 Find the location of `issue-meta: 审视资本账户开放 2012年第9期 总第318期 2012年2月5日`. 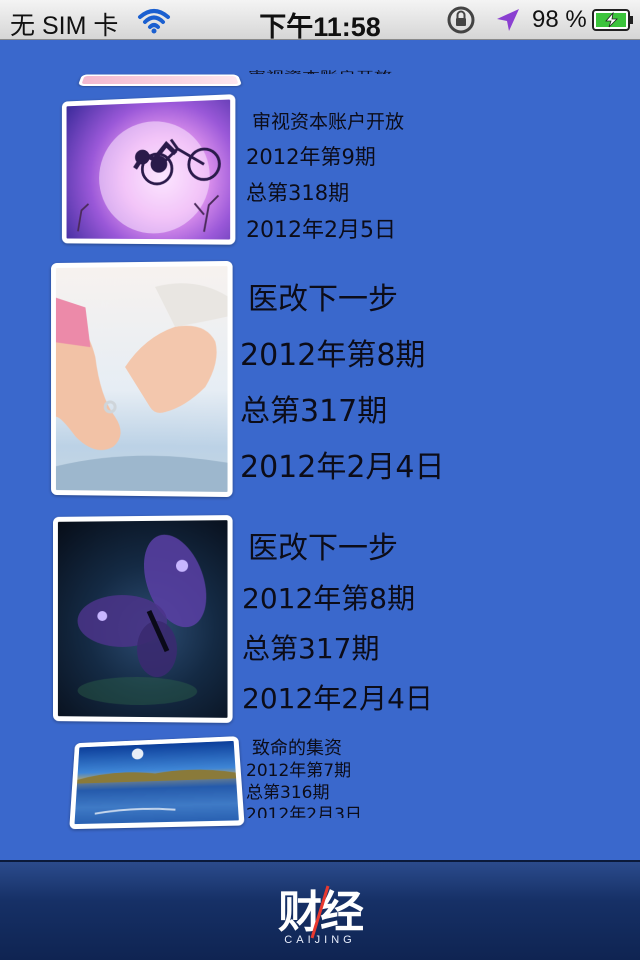

issue-meta: 审视资本账户开放 2012年第9期 总第318期 2012年2月5日 is located at coordinates (325, 178).